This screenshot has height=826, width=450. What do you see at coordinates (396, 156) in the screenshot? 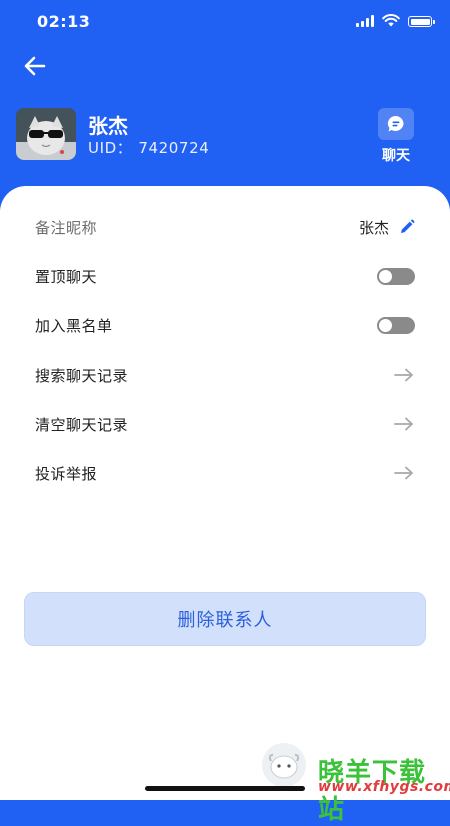
I see `chat-label: 聊天` at bounding box center [396, 156].